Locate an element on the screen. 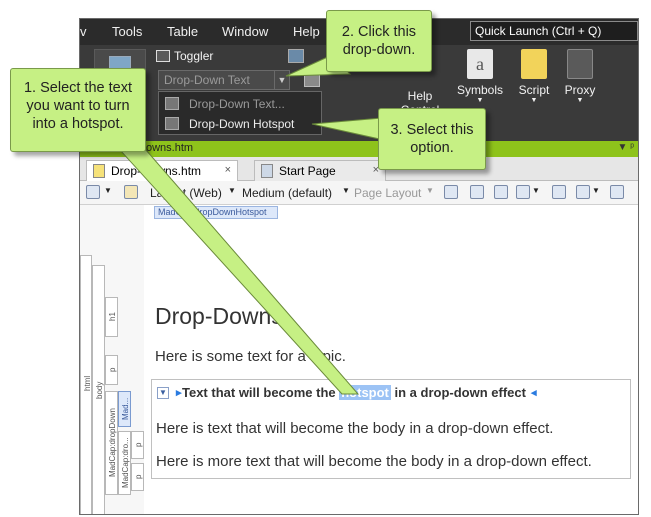 The height and width of the screenshot is (517, 651). panel-title: owns.htm is located at coordinates (170, 148).